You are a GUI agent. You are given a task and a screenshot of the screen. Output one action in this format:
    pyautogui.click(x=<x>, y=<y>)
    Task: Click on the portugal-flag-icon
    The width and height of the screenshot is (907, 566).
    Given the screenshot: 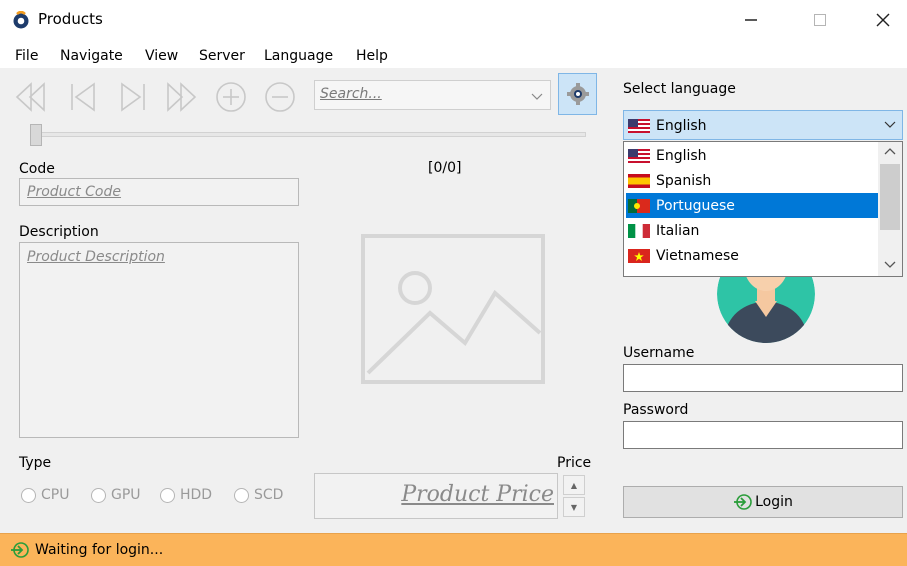 What is the action you would take?
    pyautogui.click(x=639, y=205)
    